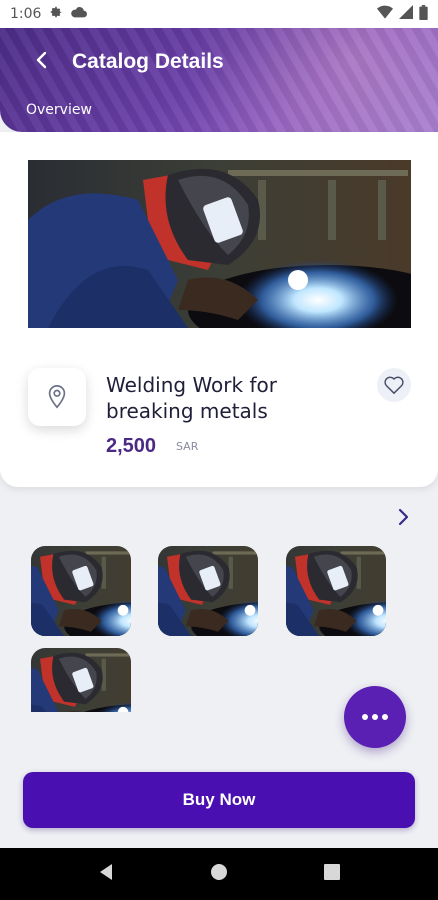  What do you see at coordinates (423, 14) in the screenshot?
I see `battery-icon` at bounding box center [423, 14].